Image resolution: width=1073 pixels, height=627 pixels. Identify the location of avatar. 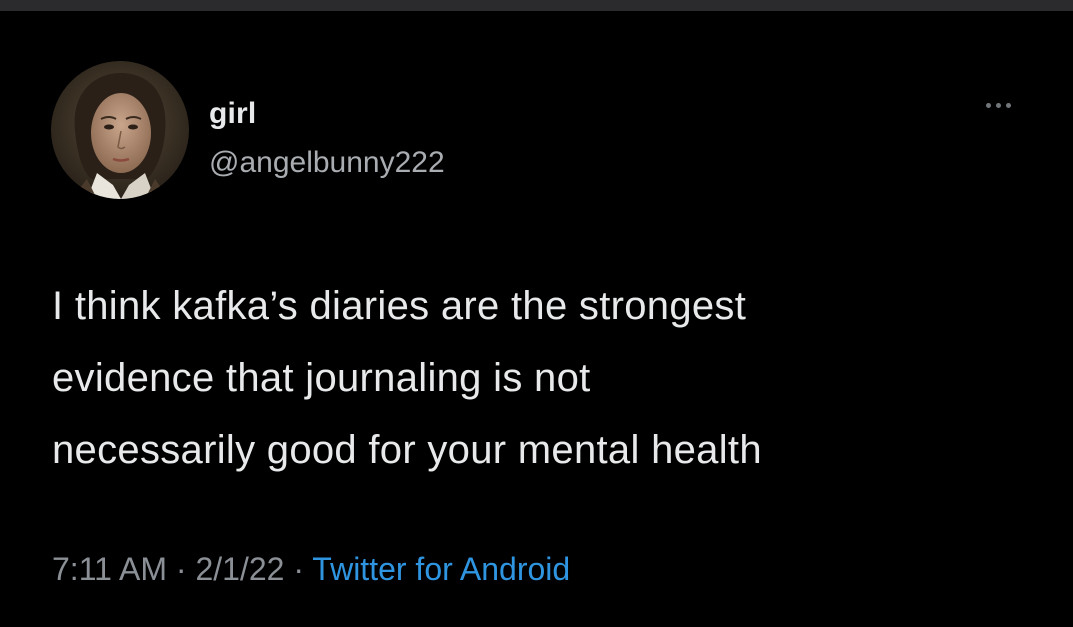
(120, 130).